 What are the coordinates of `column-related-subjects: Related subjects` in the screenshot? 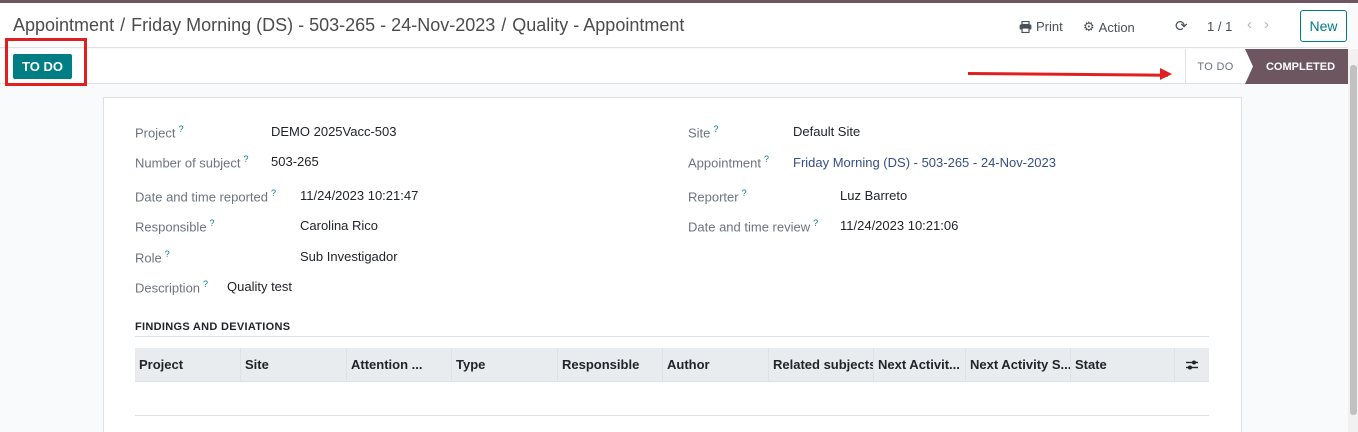 It's located at (821, 364).